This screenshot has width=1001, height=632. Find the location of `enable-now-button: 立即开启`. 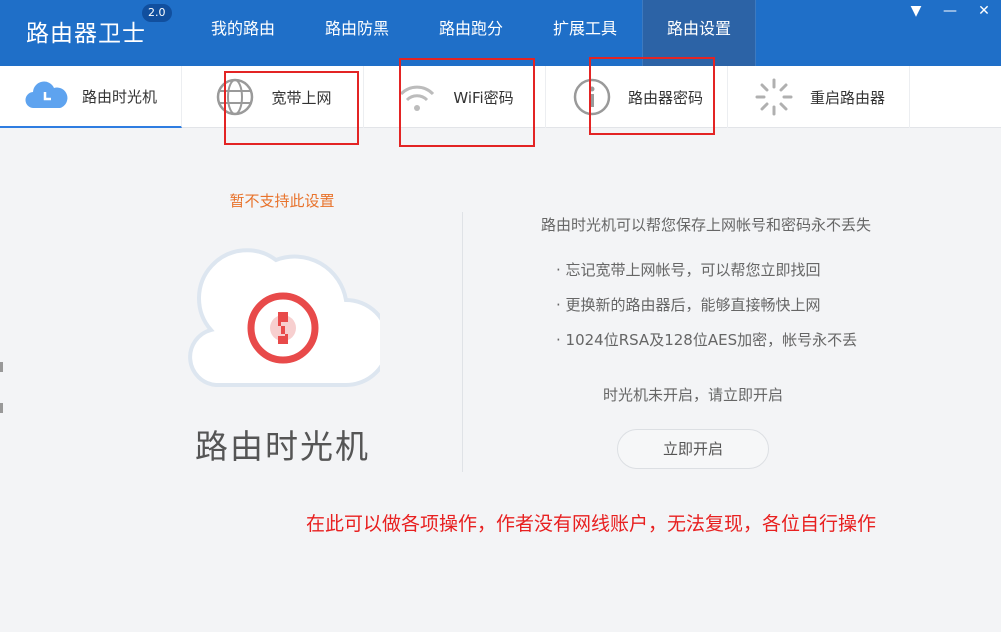

enable-now-button: 立即开启 is located at coordinates (693, 449).